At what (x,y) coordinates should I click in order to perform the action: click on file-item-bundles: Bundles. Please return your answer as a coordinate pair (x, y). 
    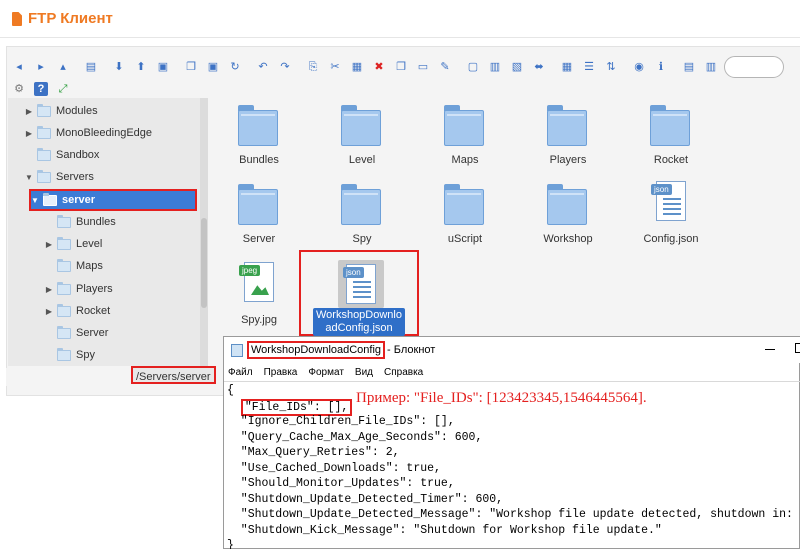
    Looking at the image, I should click on (259, 142).